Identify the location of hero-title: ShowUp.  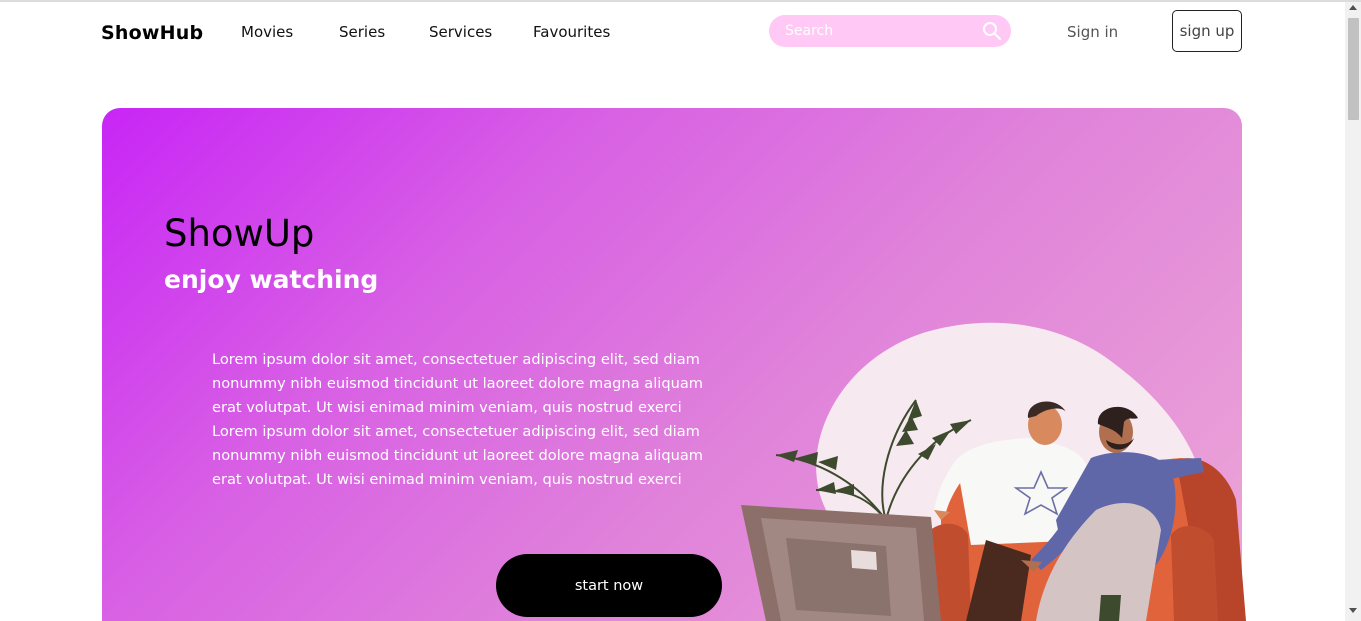
(239, 233).